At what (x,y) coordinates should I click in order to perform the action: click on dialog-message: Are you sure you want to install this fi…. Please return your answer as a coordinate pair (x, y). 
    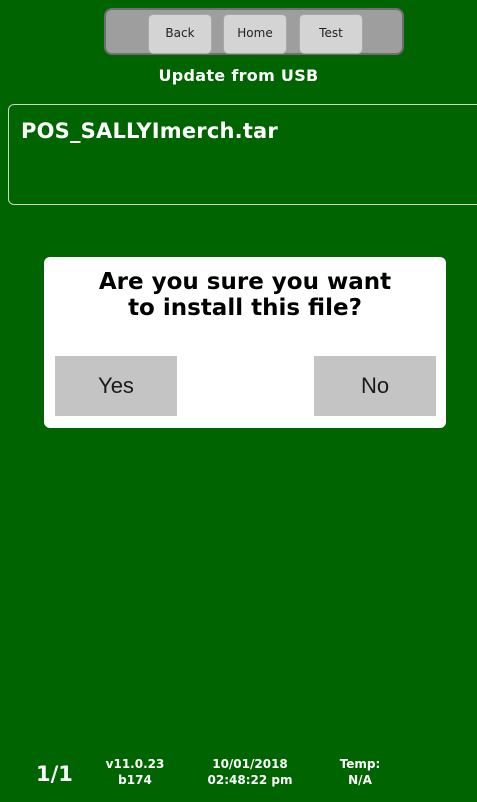
    Looking at the image, I should click on (245, 295).